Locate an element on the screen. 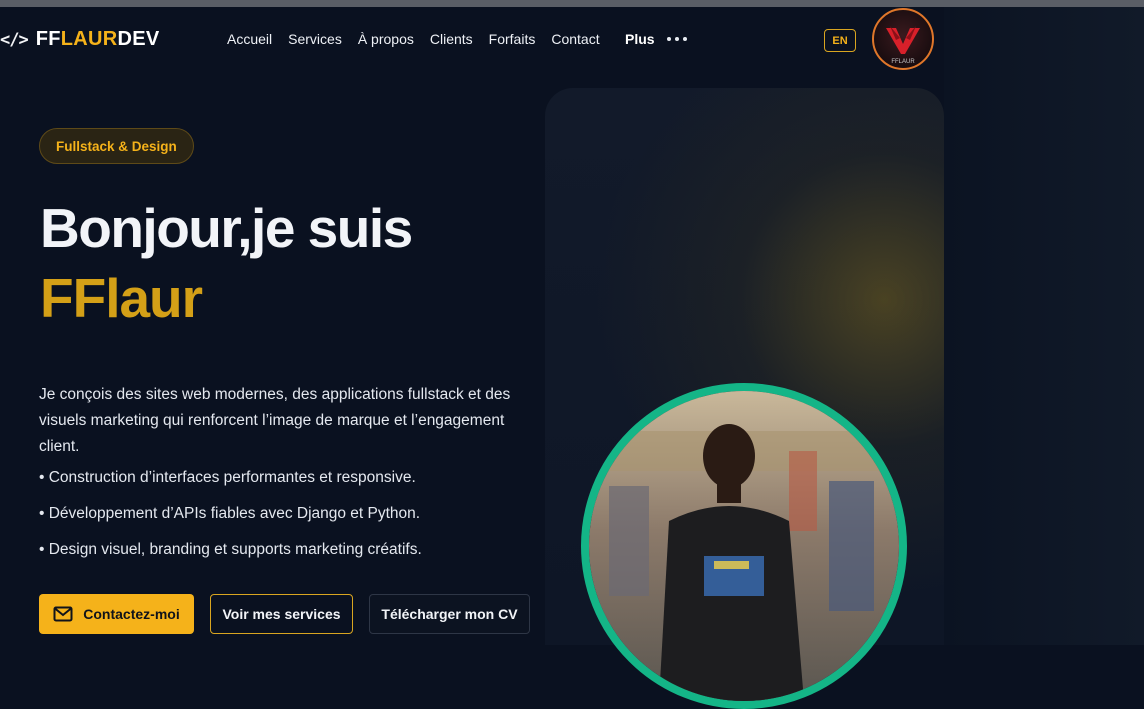 This screenshot has width=1144, height=709. svg-text: FFLAUR is located at coordinates (903, 62).